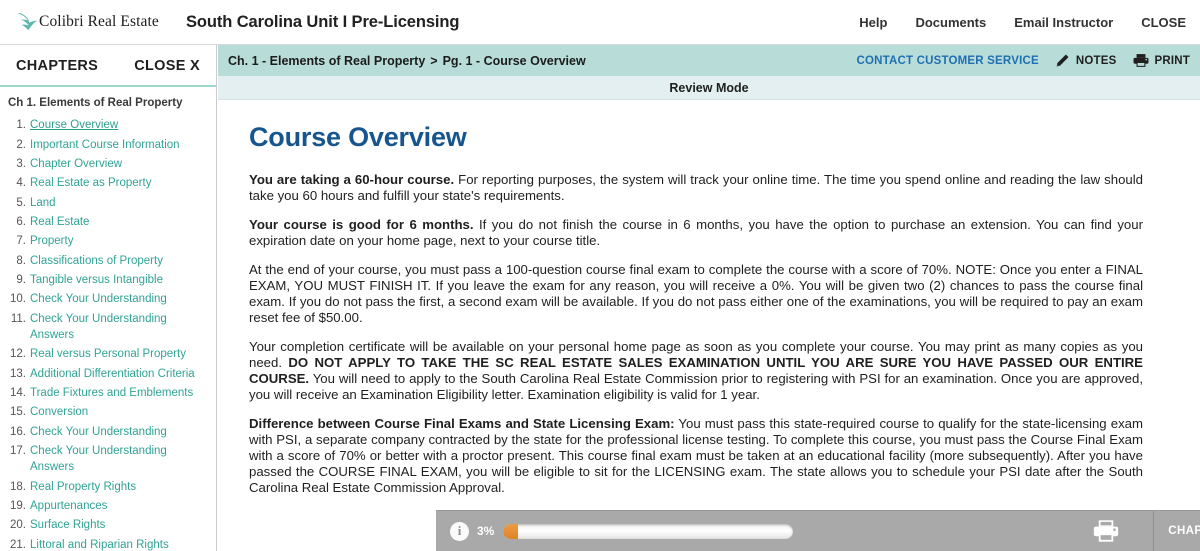  I want to click on sidebar-title: CHAPTERS, so click(57, 66).